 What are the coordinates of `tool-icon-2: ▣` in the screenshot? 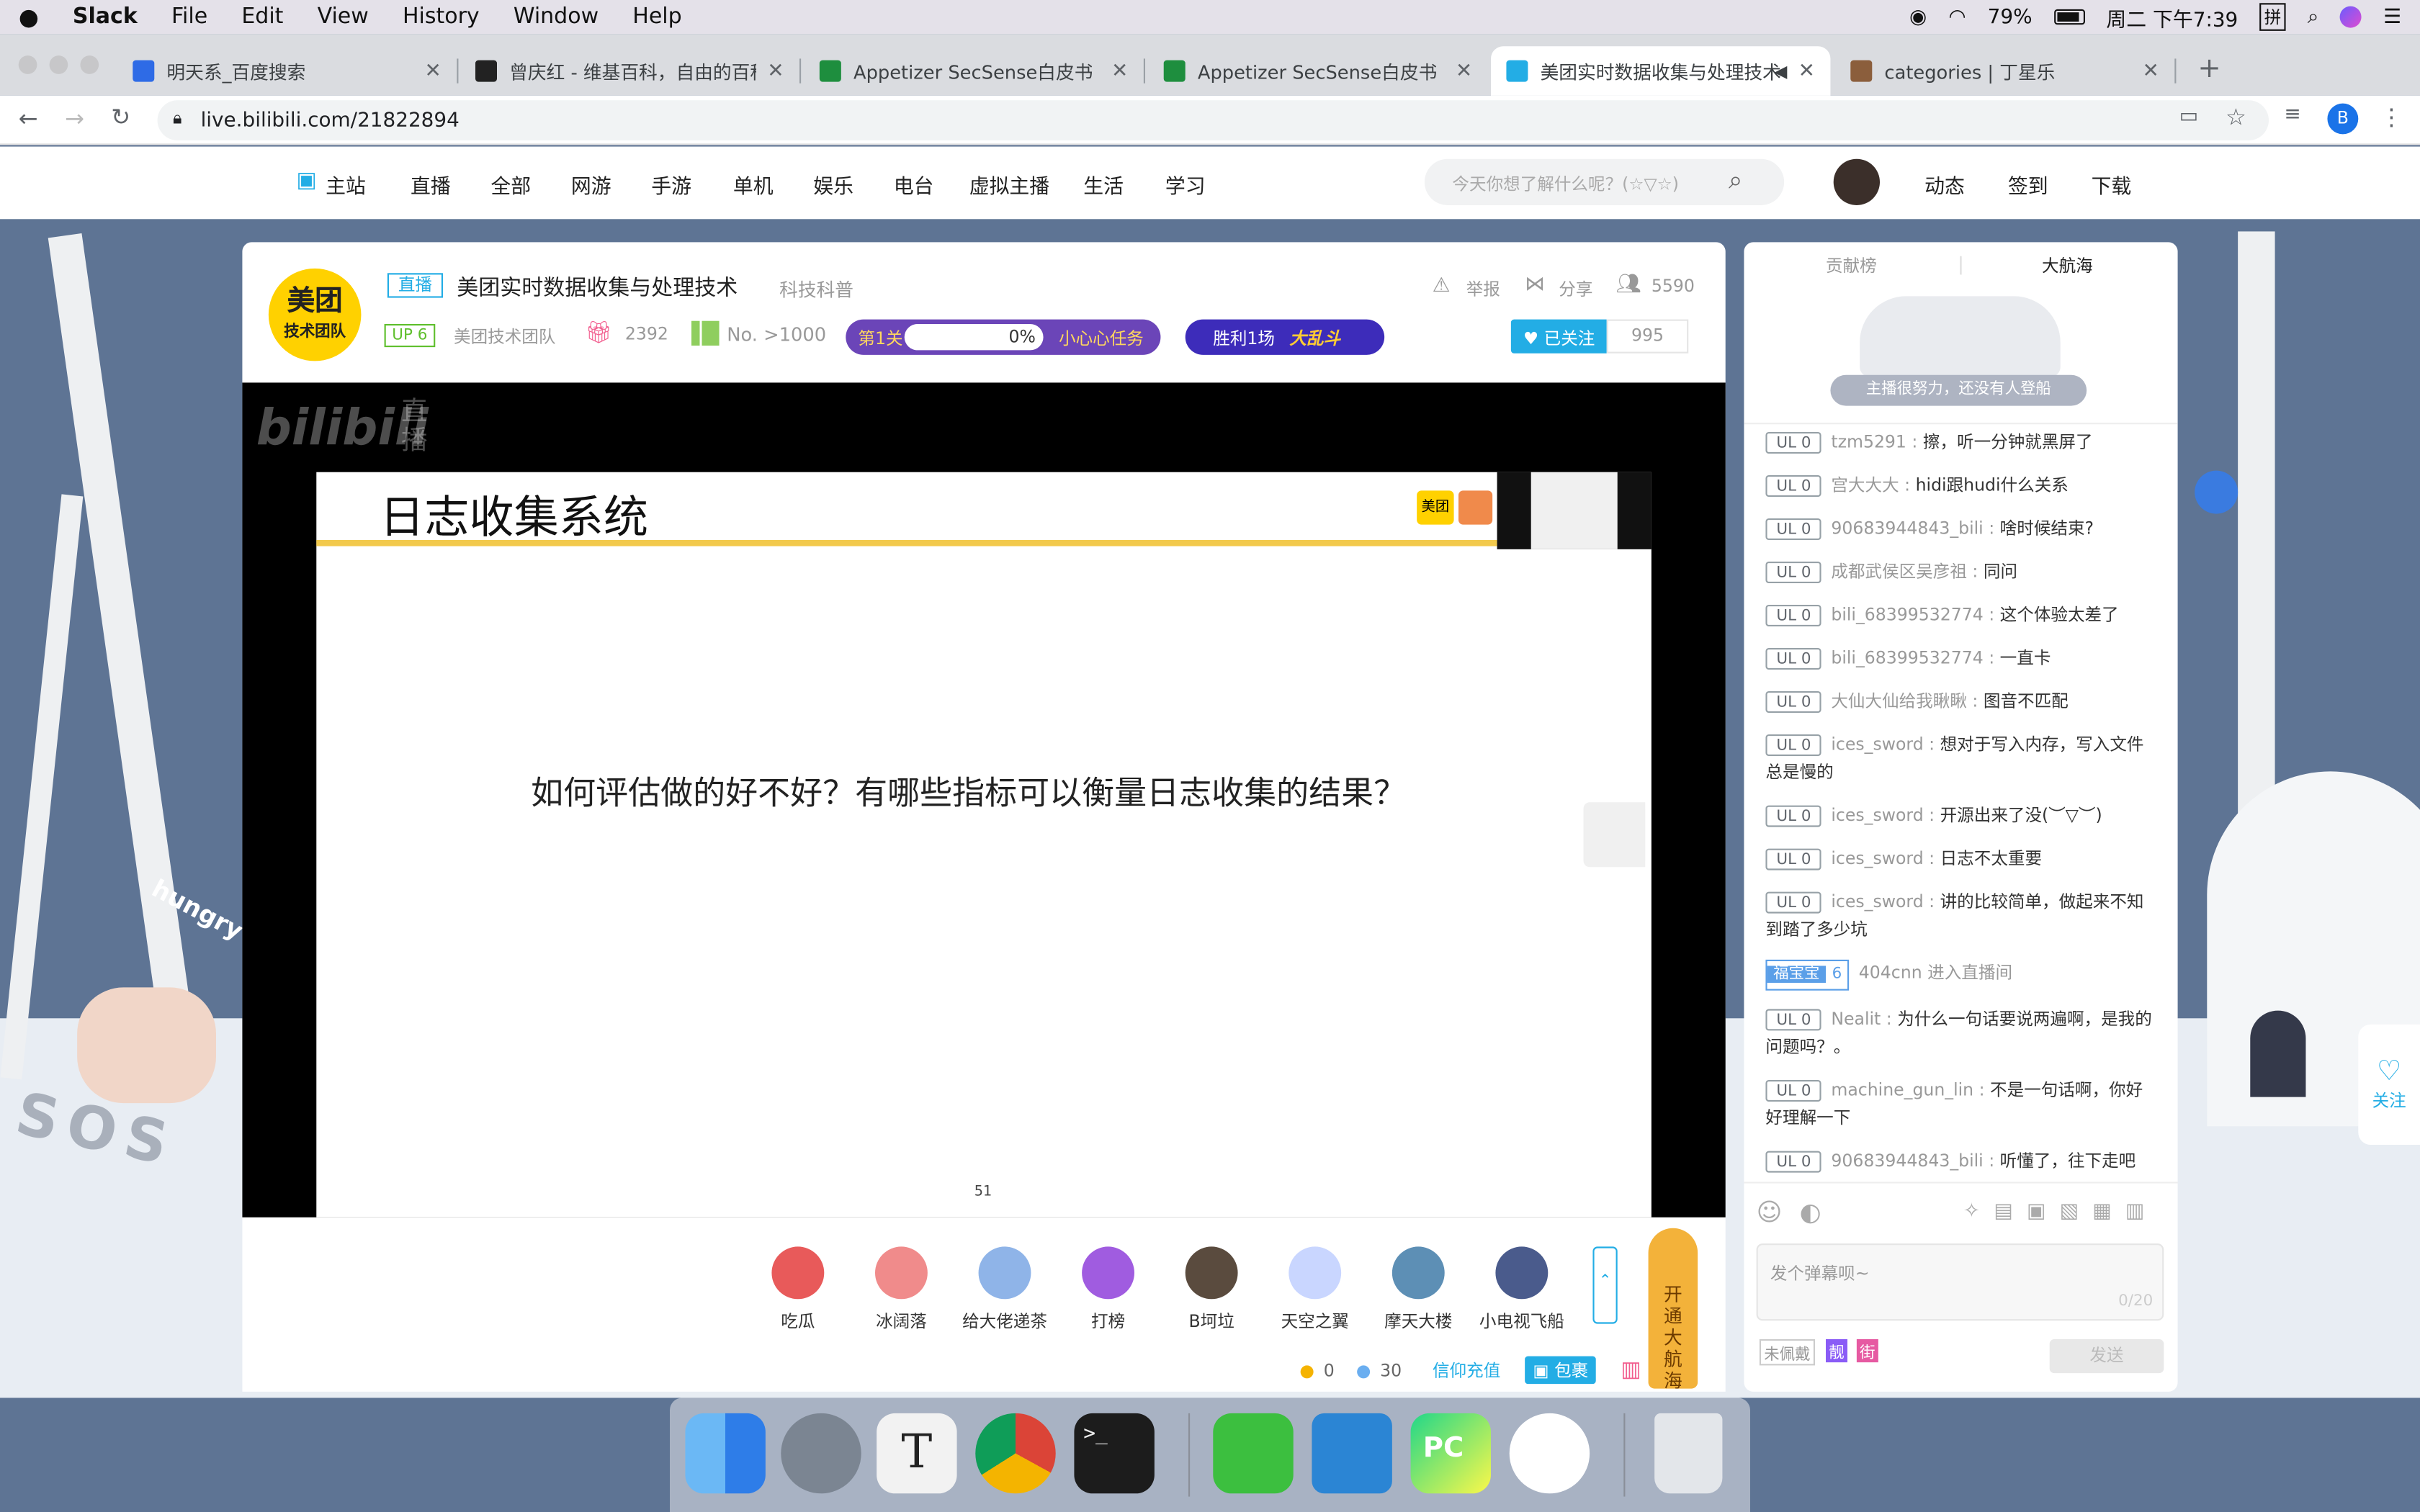 It's located at (2036, 1211).